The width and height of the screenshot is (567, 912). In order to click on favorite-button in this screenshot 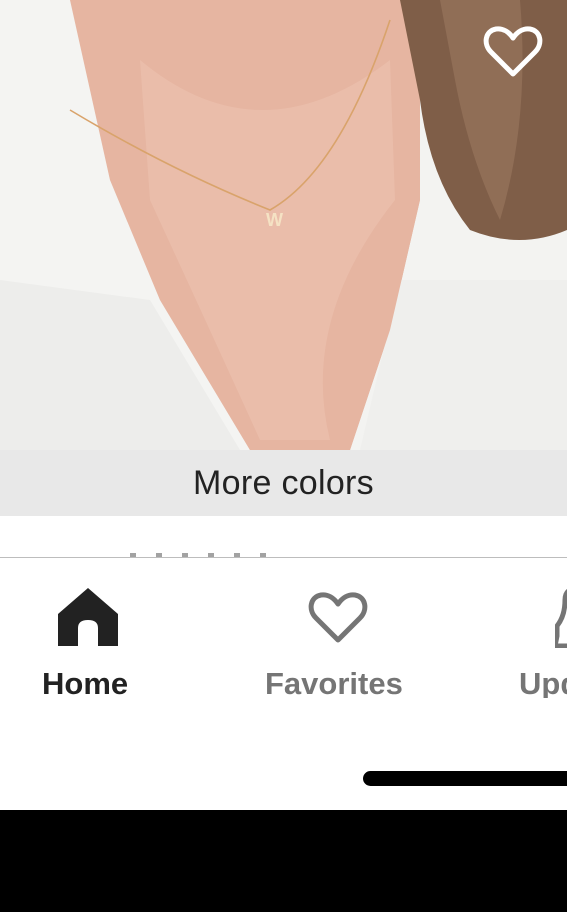, I will do `click(513, 52)`.